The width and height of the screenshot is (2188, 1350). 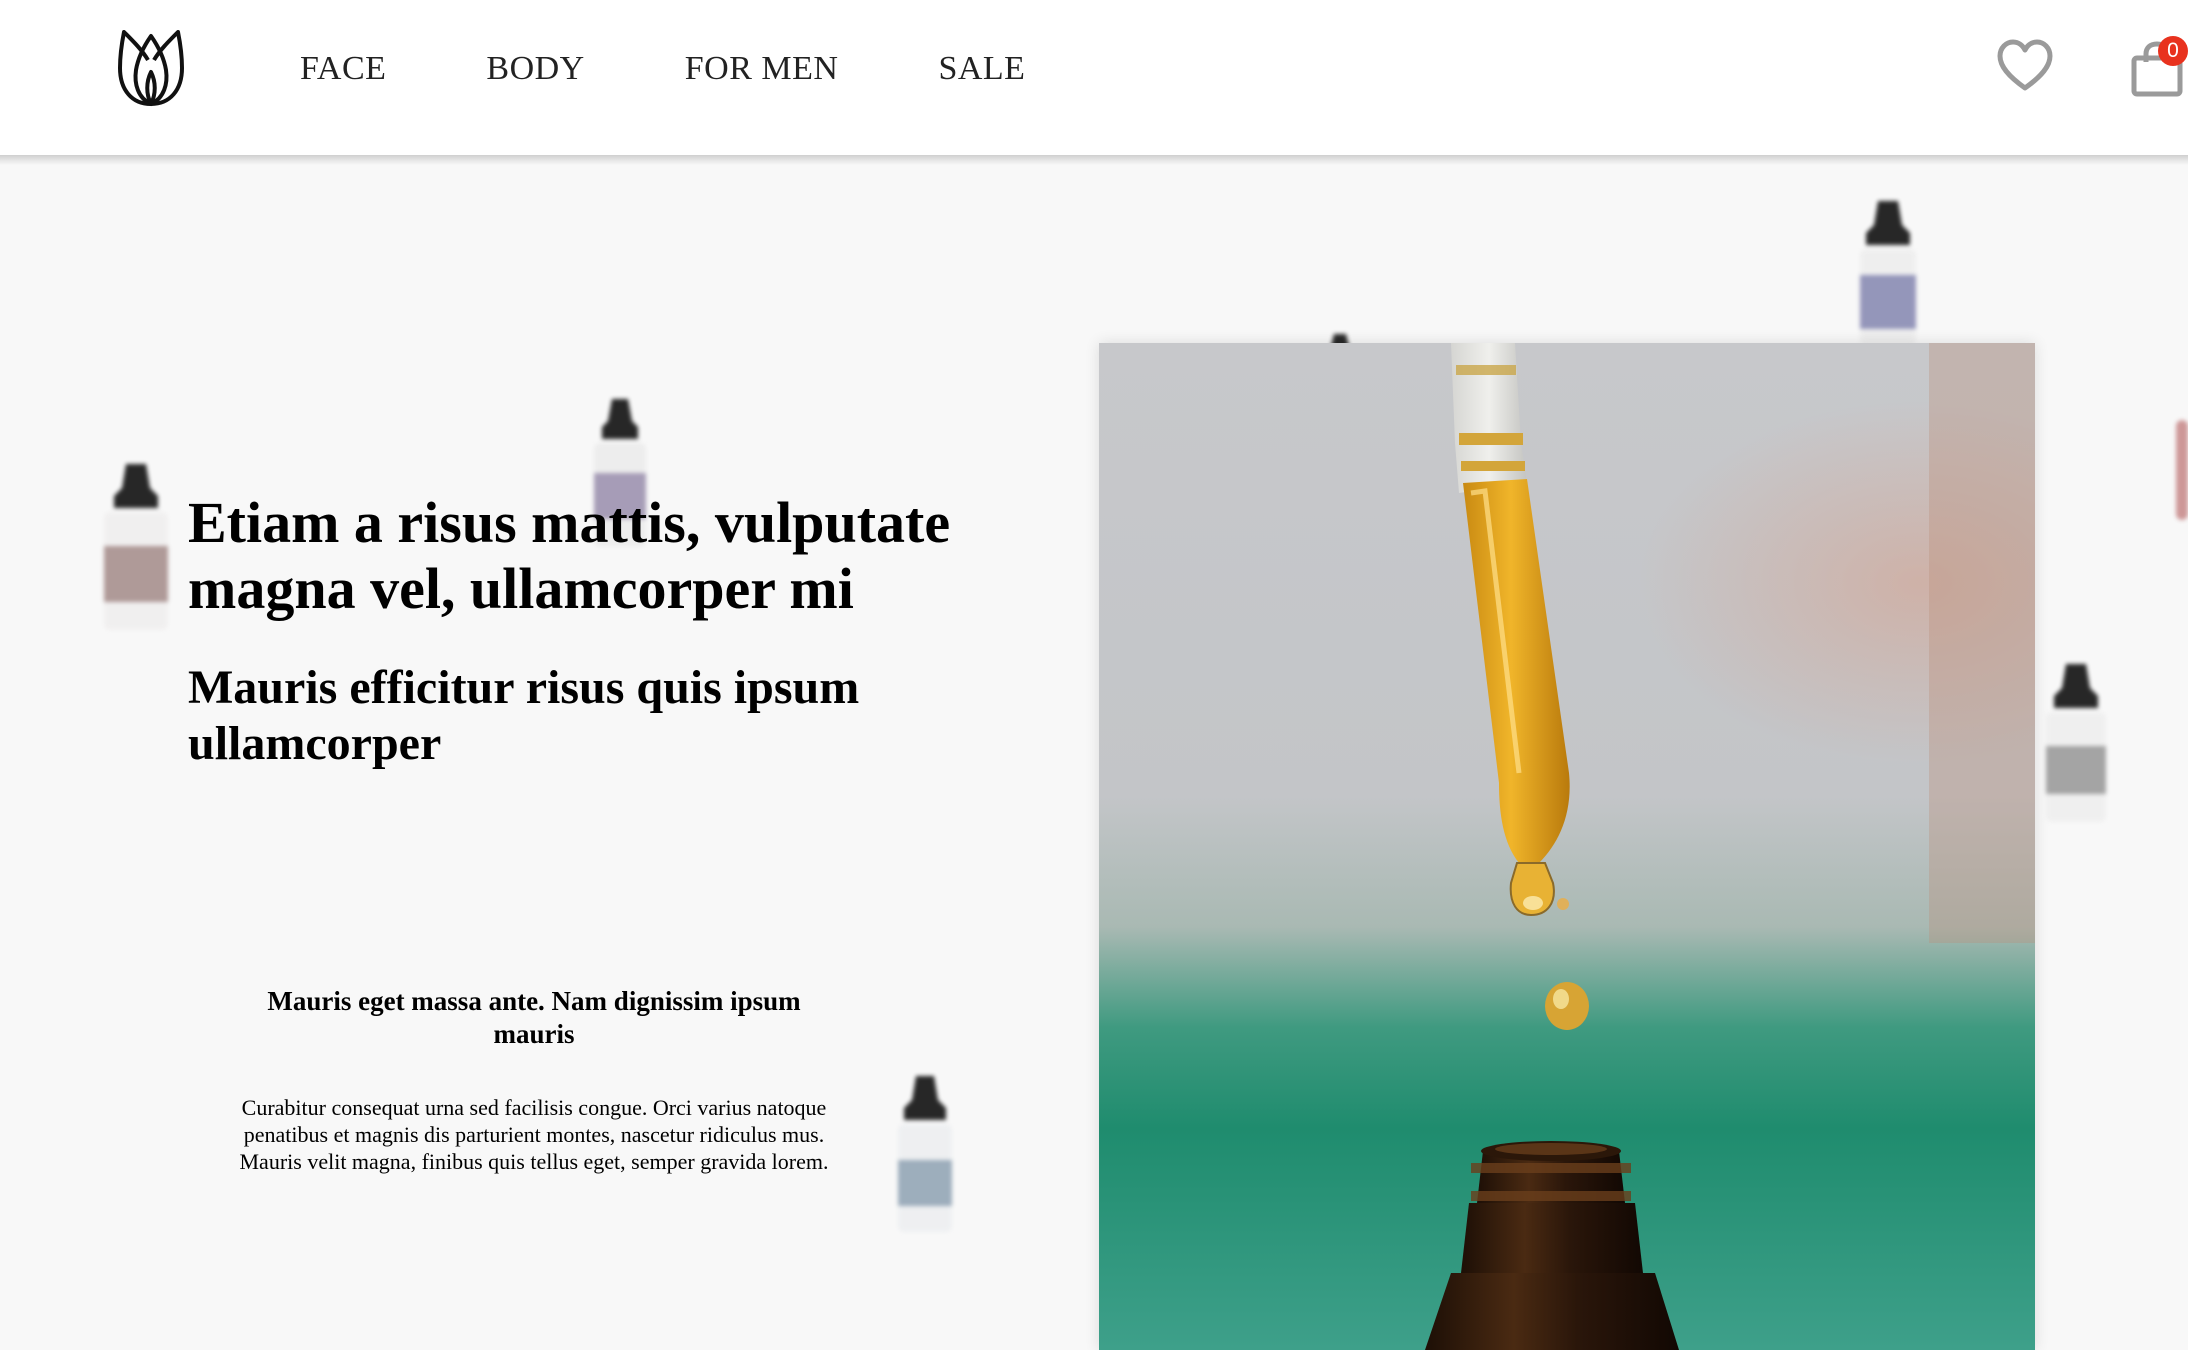 I want to click on heart-icon, so click(x=2025, y=66).